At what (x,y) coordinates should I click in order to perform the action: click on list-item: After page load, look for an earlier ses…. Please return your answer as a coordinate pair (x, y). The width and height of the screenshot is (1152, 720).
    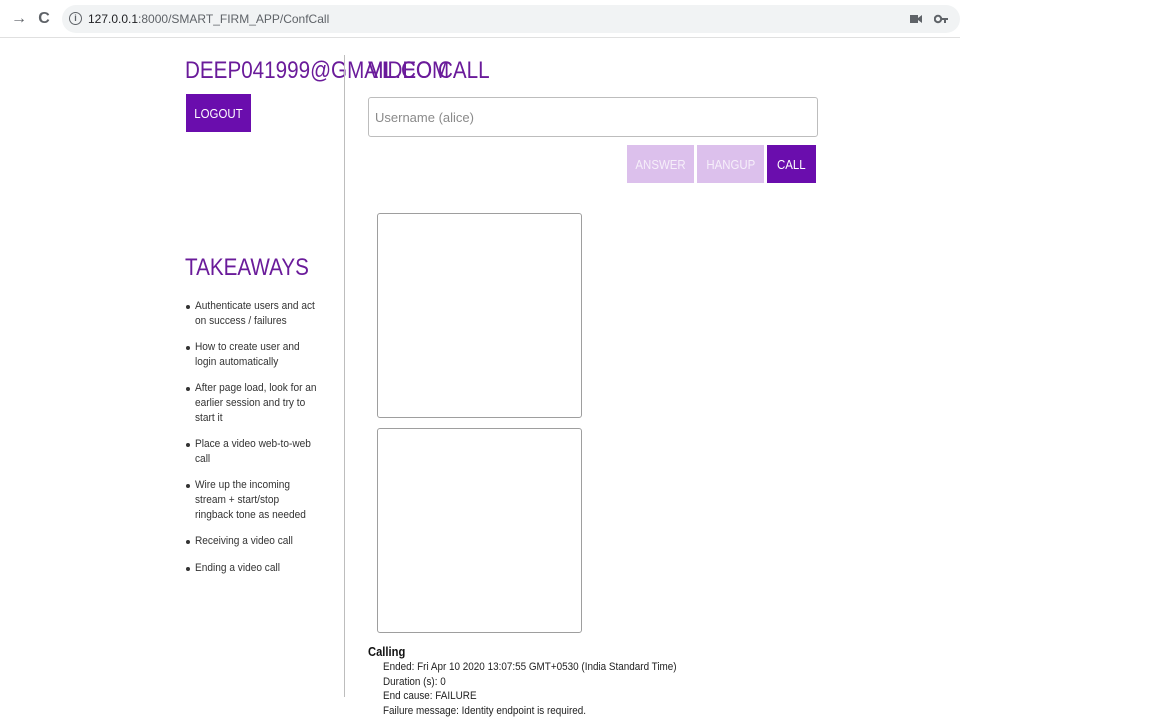
    Looking at the image, I should click on (260, 403).